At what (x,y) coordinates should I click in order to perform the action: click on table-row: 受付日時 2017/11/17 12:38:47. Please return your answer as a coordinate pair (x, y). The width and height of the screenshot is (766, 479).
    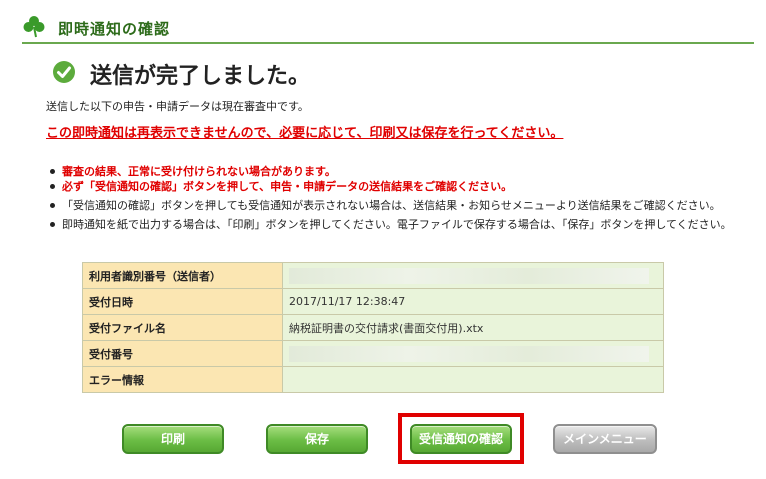
    Looking at the image, I should click on (373, 301).